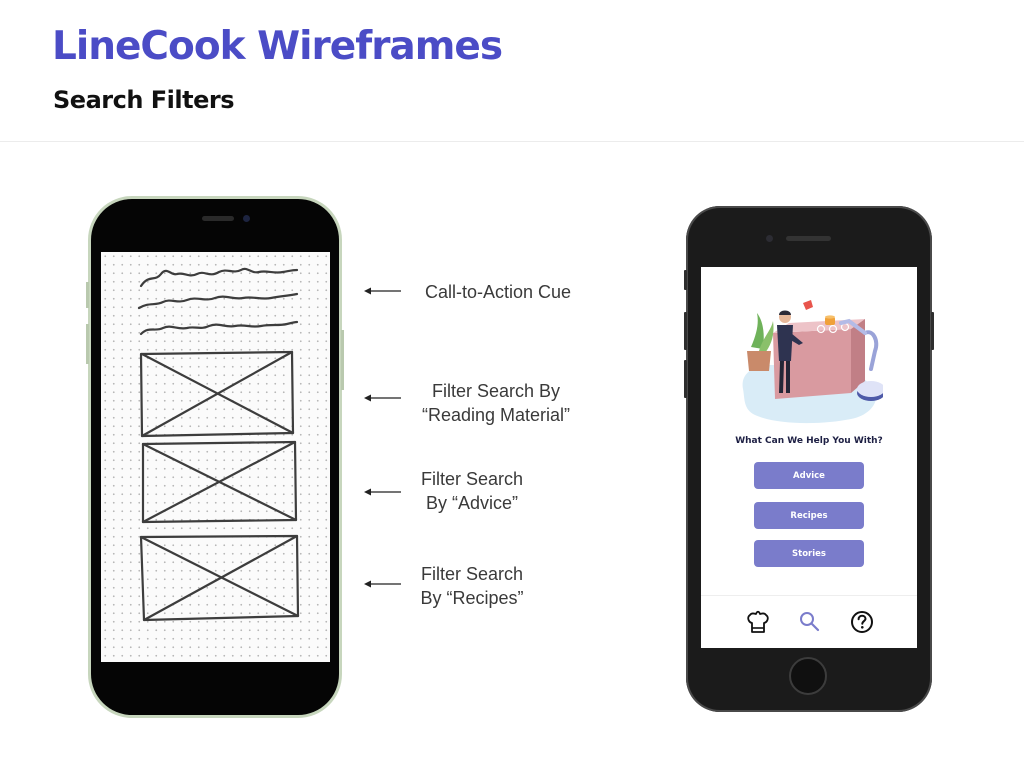 The image size is (1024, 768). I want to click on annotation-line: Filter Search By, so click(496, 391).